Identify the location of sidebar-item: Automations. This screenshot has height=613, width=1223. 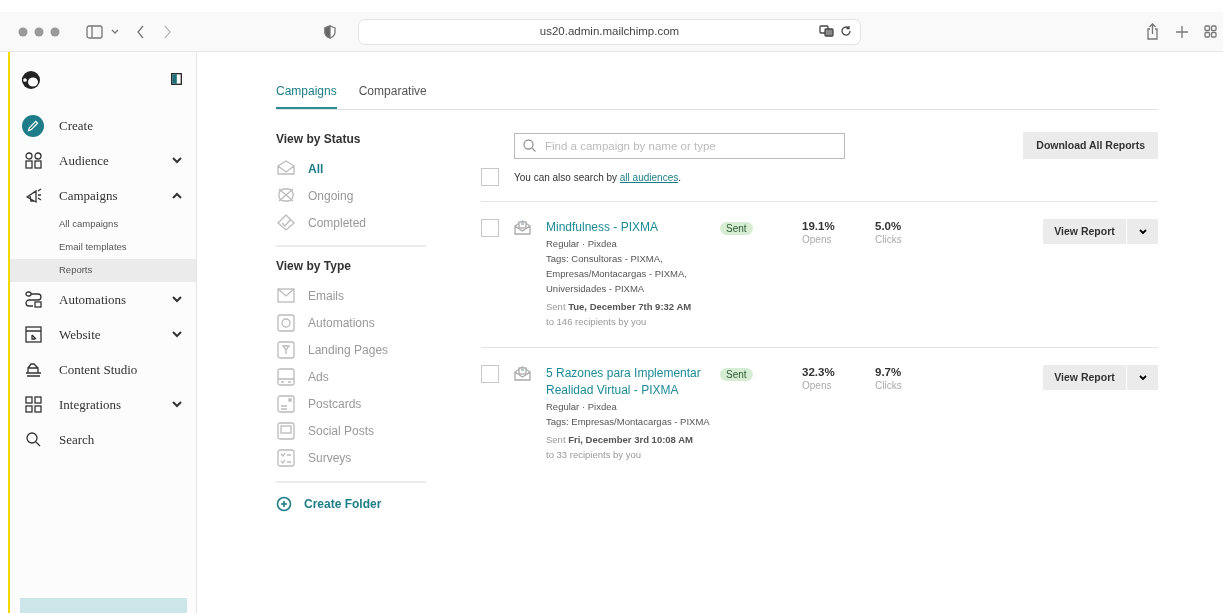
(103, 299).